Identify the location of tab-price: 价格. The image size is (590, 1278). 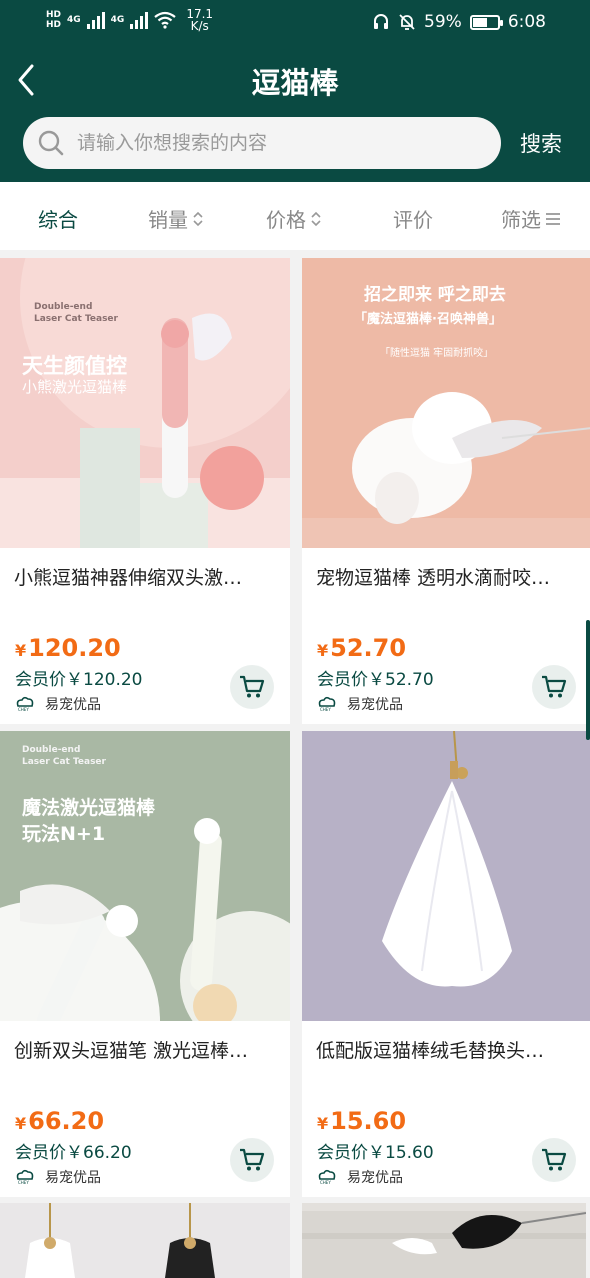
(294, 218).